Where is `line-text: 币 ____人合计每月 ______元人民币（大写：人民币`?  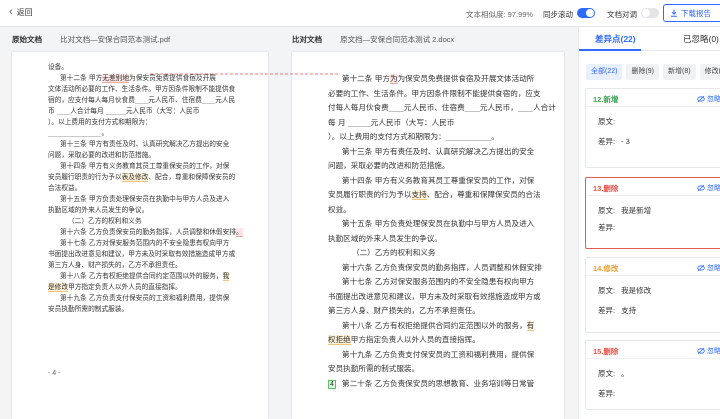 line-text: 币 ____人合计每月 ______元人民币（大写：人民币 is located at coordinates (124, 111).